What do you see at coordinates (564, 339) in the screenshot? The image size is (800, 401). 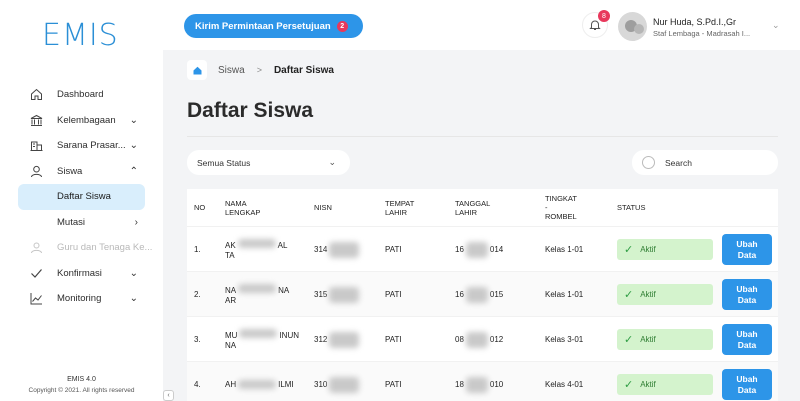 I see `cell-grade: Kelas 3-01` at bounding box center [564, 339].